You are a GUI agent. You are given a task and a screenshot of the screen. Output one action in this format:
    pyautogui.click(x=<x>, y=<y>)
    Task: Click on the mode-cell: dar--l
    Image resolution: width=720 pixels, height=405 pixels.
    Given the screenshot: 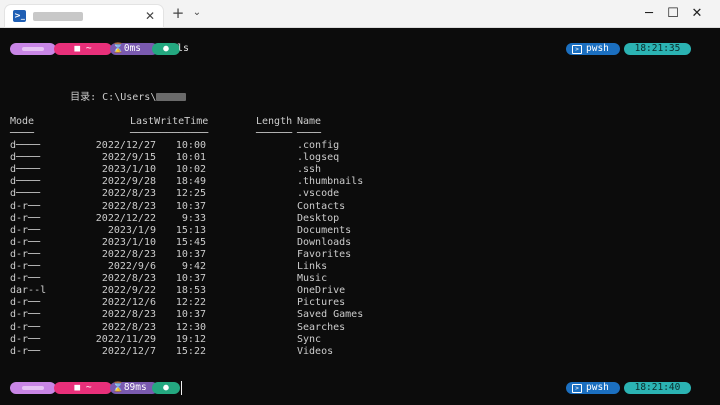 What is the action you would take?
    pyautogui.click(x=28, y=291)
    